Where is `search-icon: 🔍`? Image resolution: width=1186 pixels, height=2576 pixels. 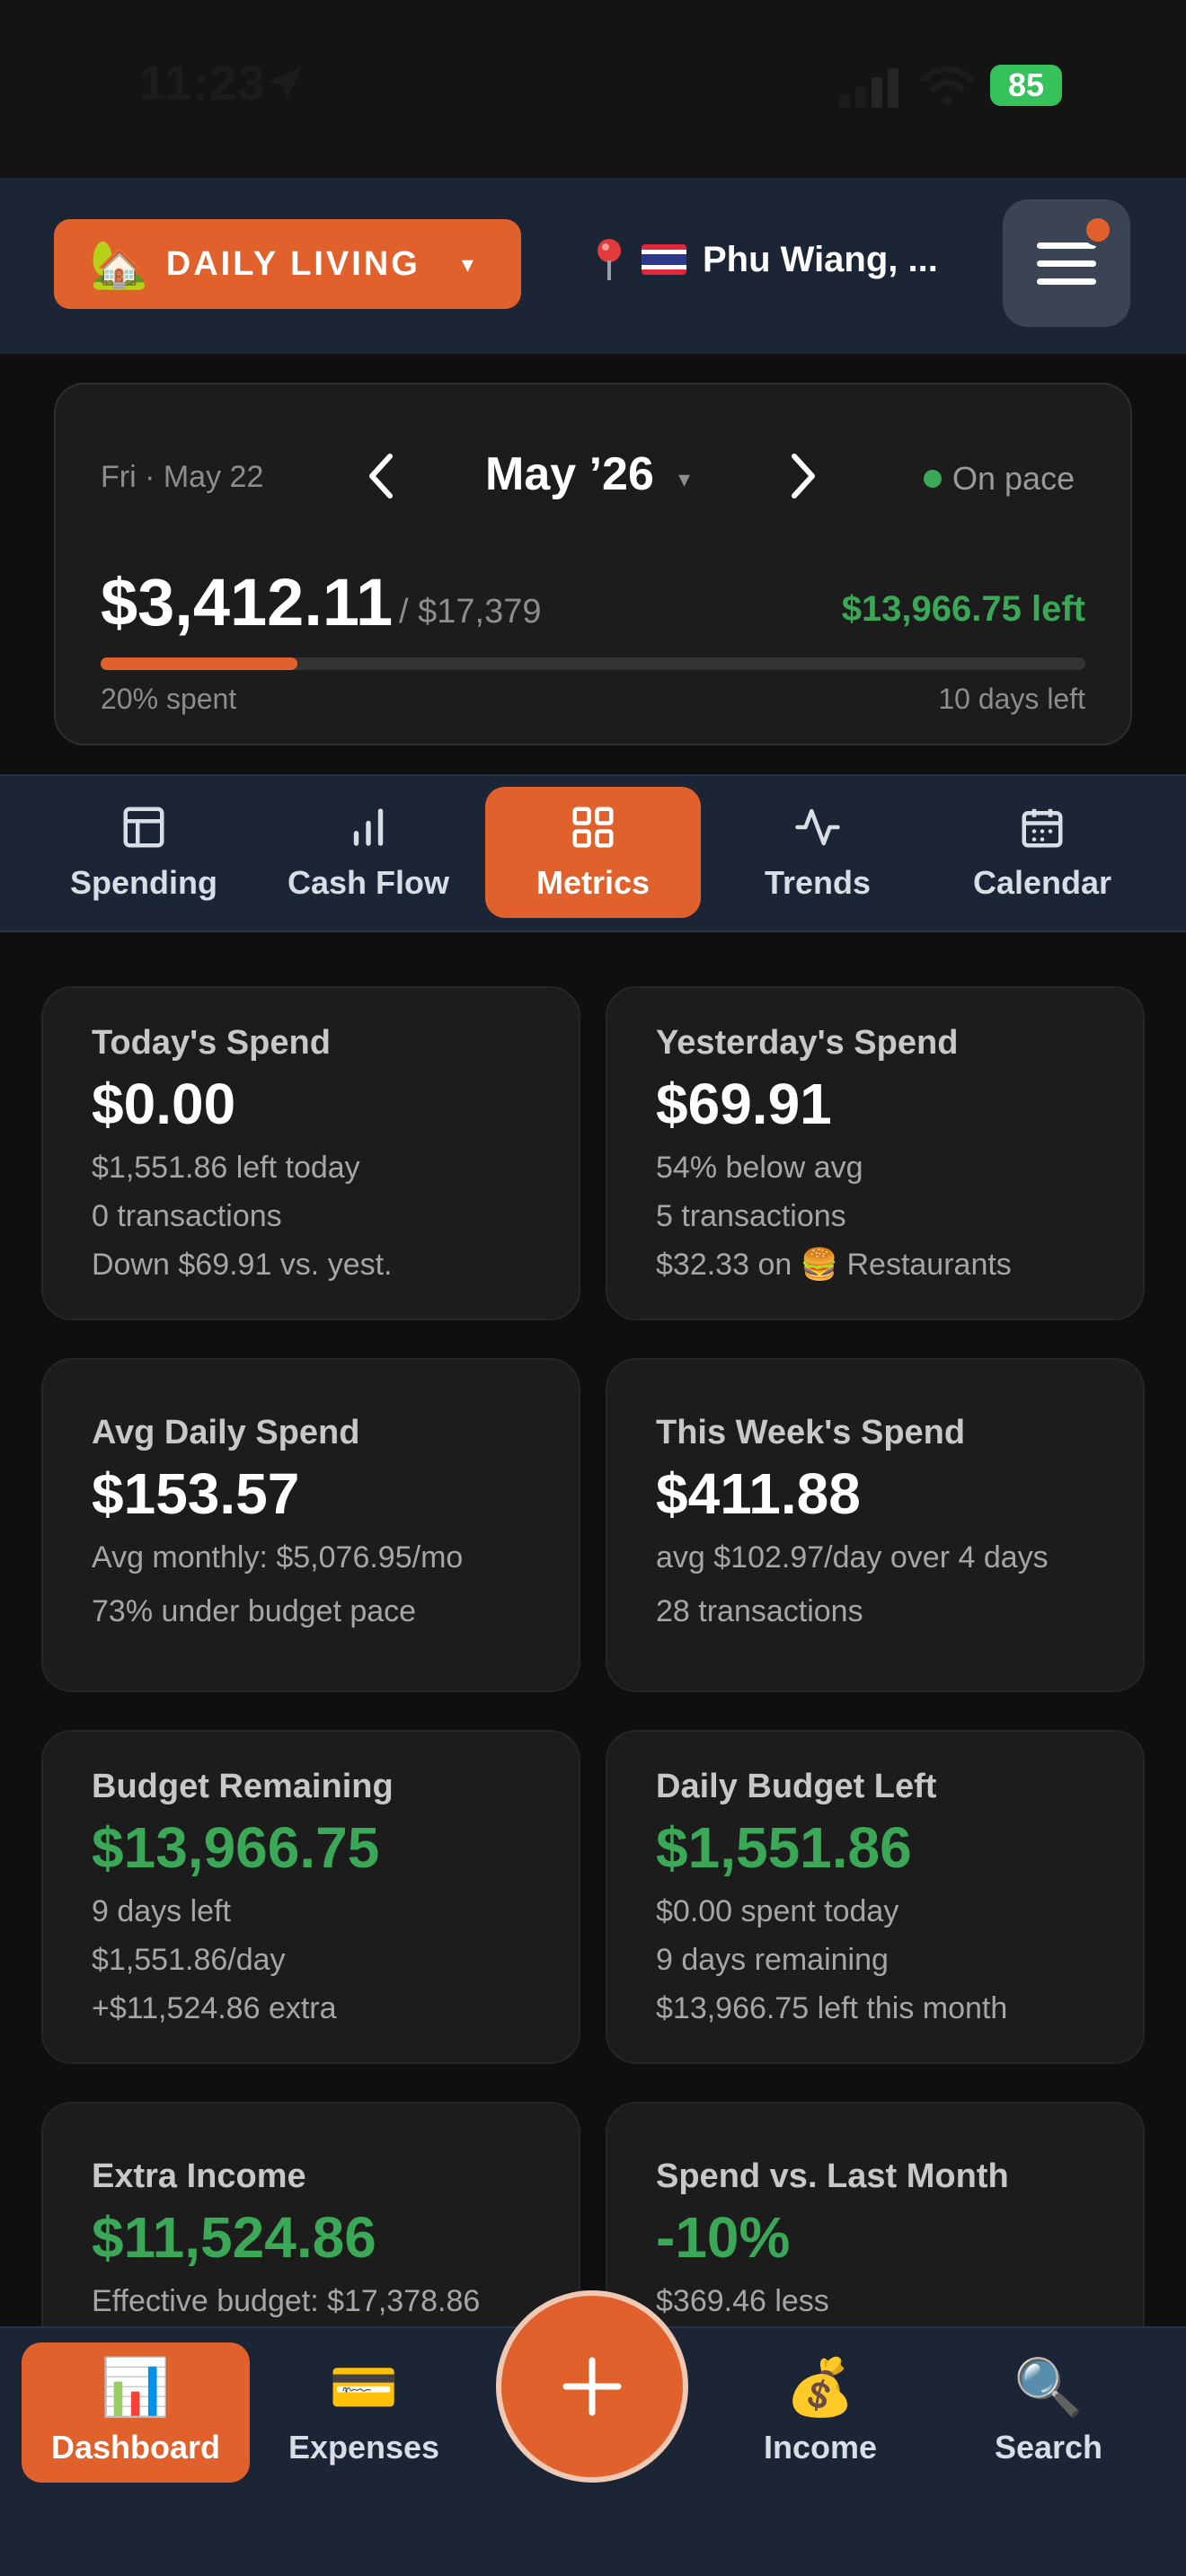
search-icon: 🔍 is located at coordinates (1048, 2388).